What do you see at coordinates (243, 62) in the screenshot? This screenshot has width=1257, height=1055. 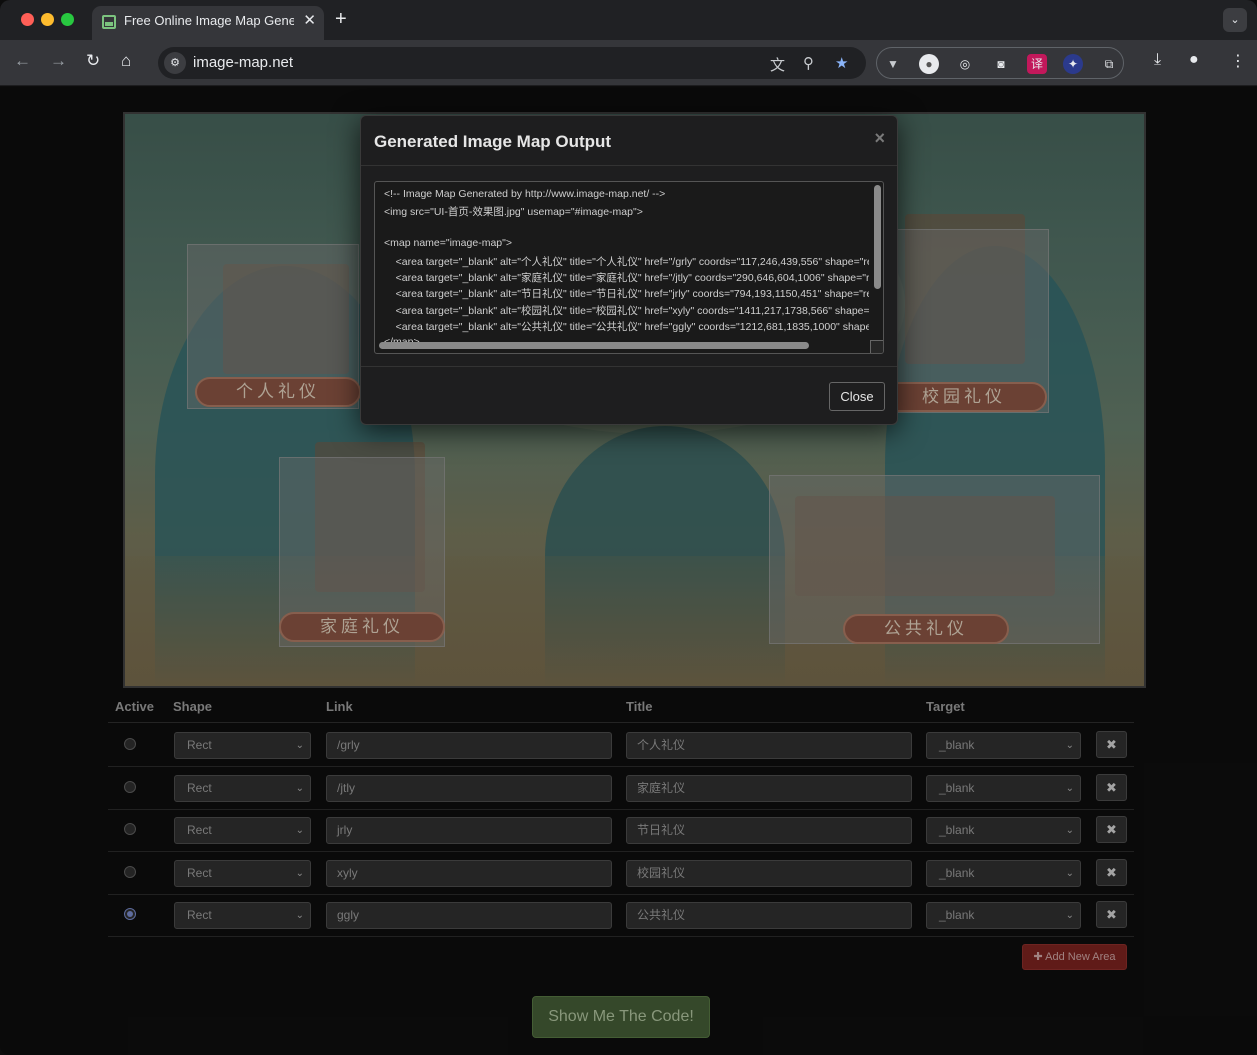 I see `url-text: image-map.net` at bounding box center [243, 62].